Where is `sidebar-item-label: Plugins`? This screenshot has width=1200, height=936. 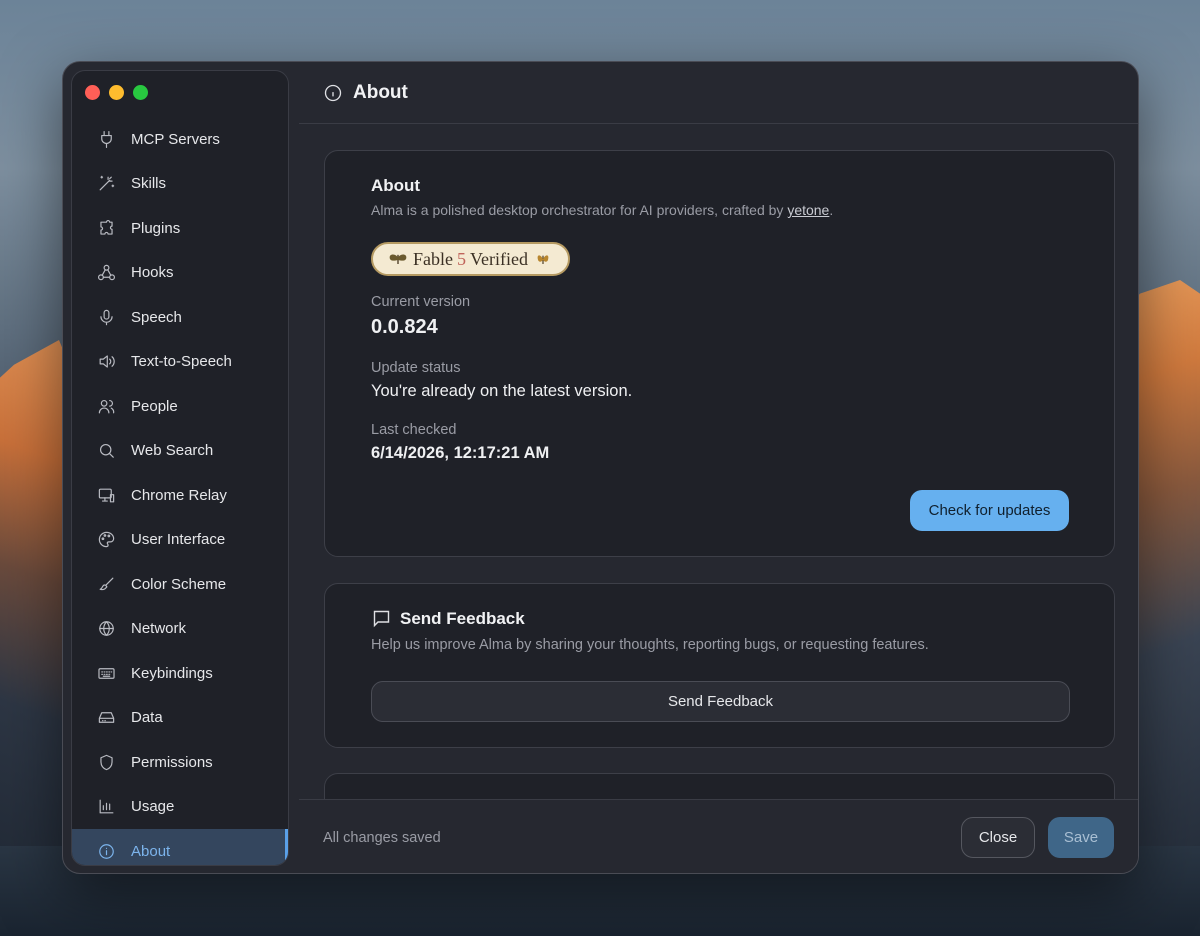
sidebar-item-label: Plugins is located at coordinates (156, 228).